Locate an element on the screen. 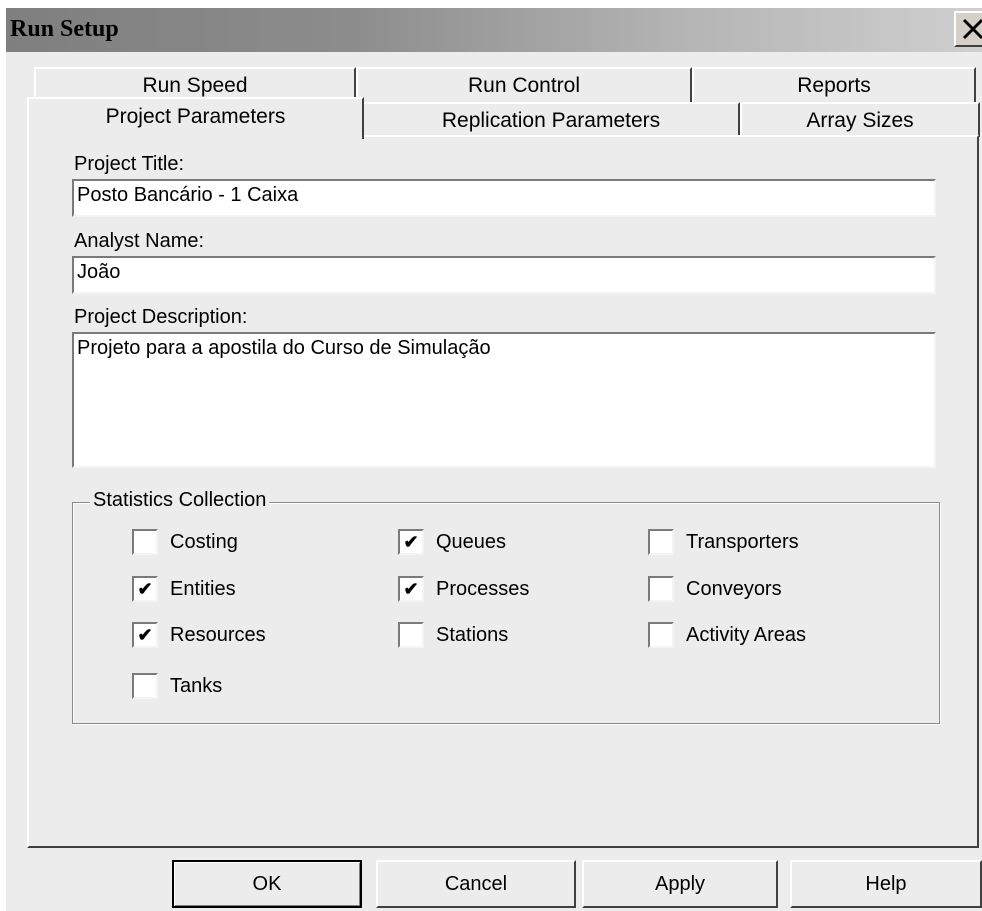 The height and width of the screenshot is (911, 982). tab-replication-parameters: Replication Parameters is located at coordinates (551, 119).